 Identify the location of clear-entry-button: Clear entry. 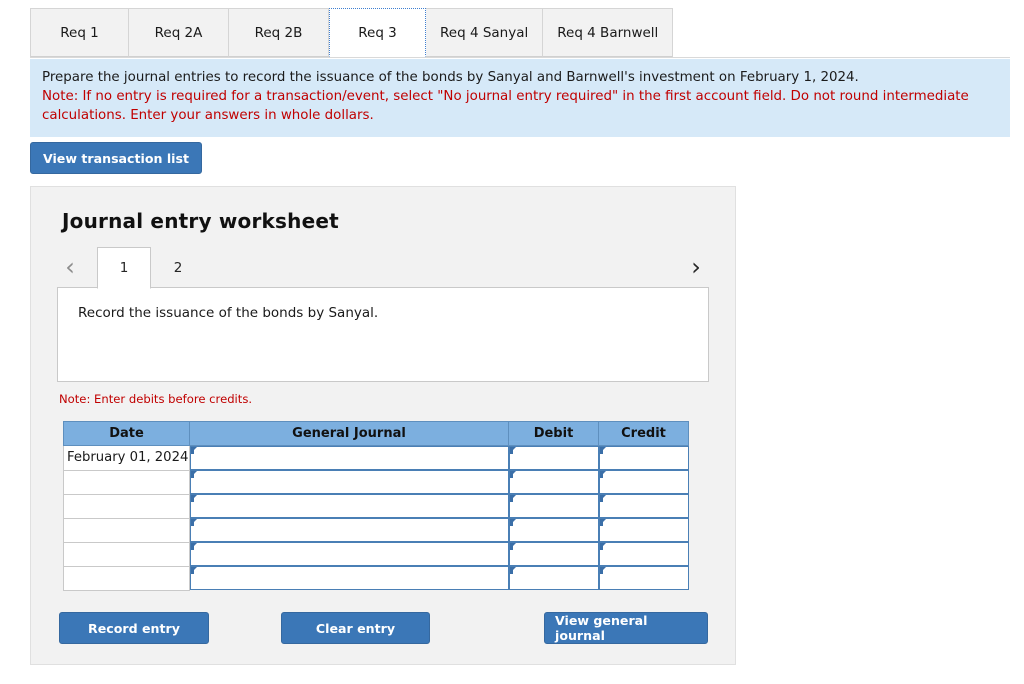
(355, 628).